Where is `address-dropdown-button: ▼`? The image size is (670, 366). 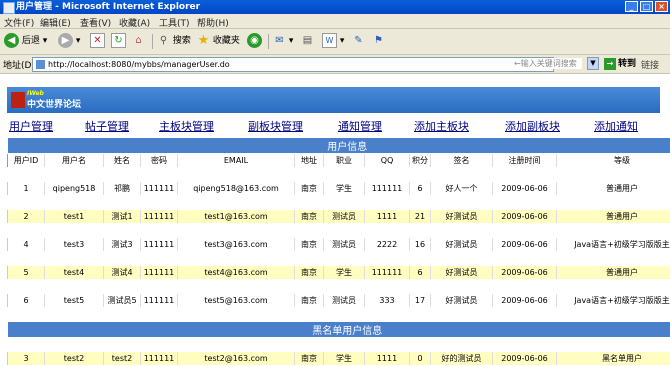 address-dropdown-button: ▼ is located at coordinates (593, 63).